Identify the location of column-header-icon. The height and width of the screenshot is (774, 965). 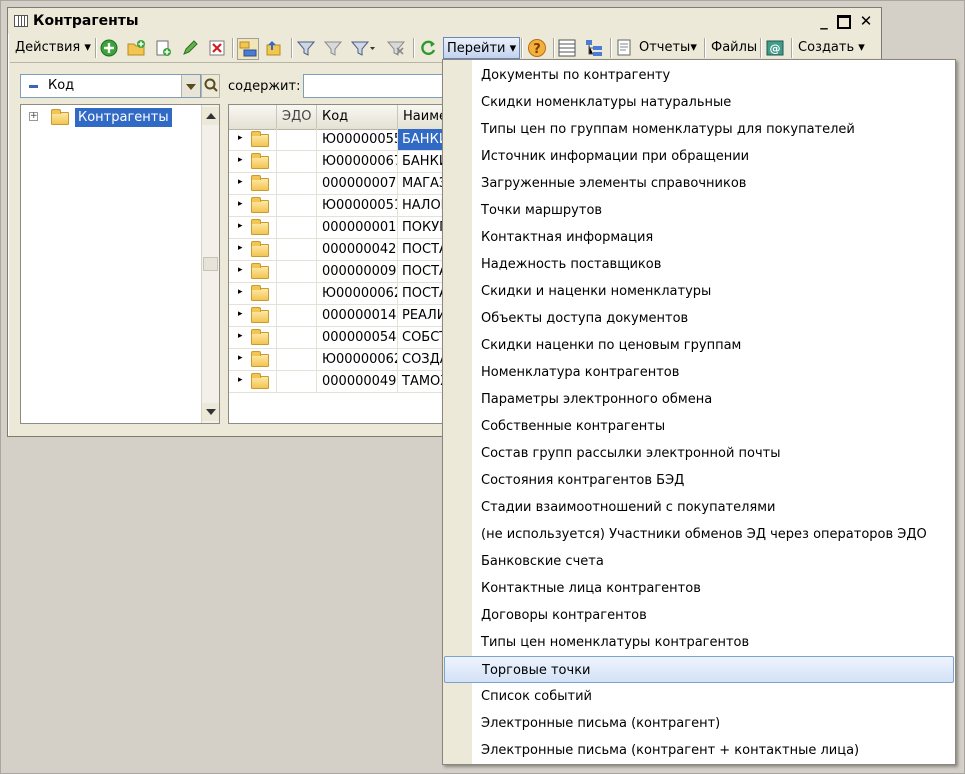
(253, 117).